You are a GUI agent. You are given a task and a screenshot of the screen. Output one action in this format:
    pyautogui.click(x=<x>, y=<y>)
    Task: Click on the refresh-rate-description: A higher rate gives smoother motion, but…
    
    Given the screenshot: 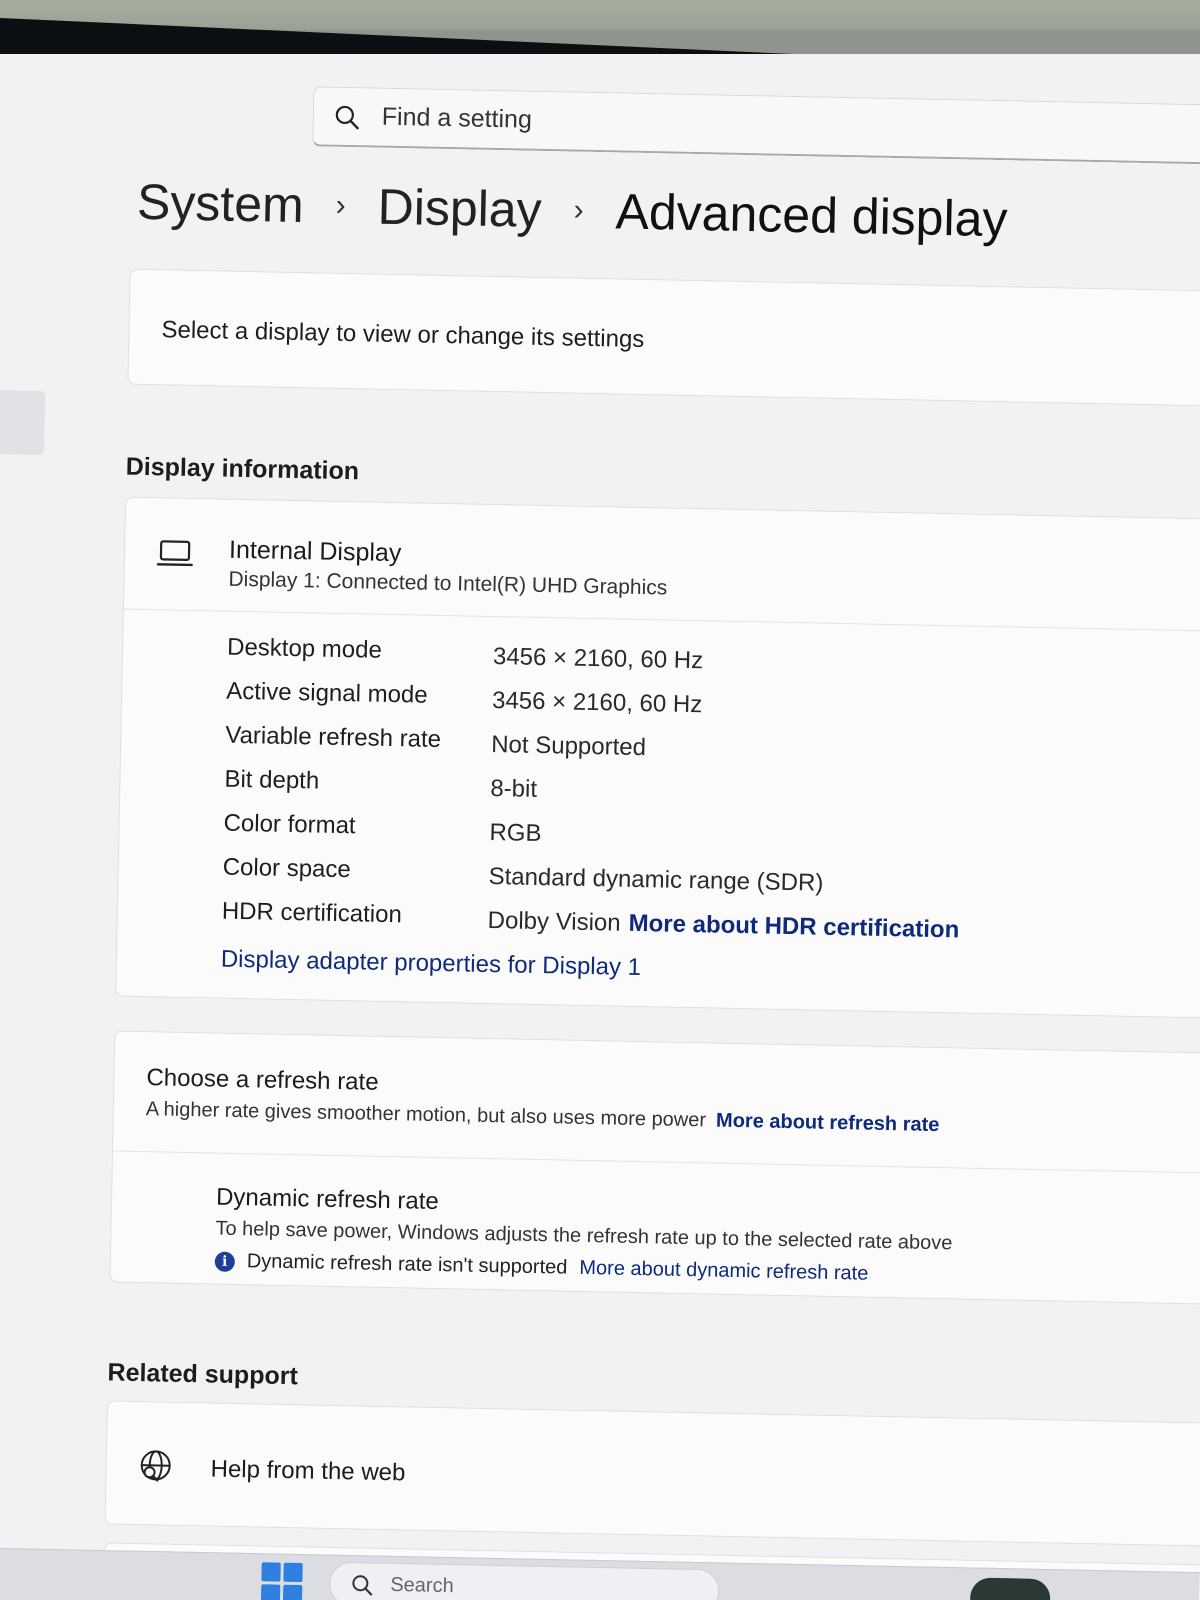 What is the action you would take?
    pyautogui.click(x=543, y=1117)
    